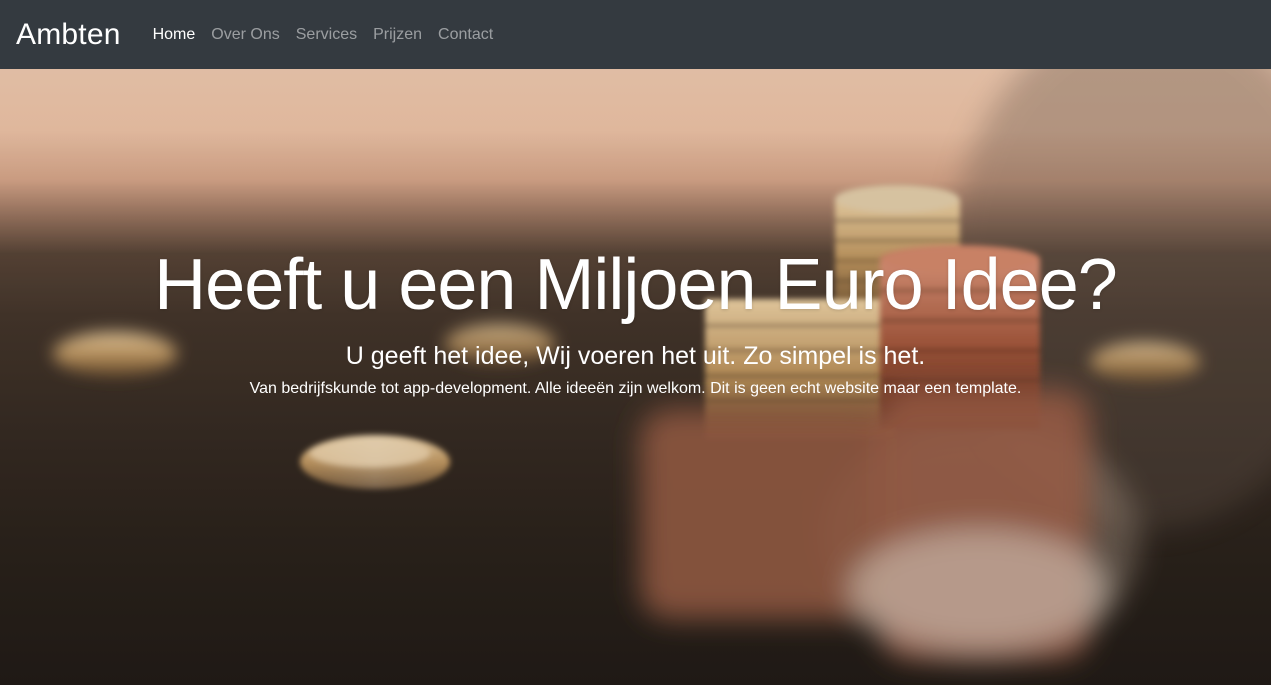 This screenshot has height=685, width=1271. I want to click on nav-item-services: Services, so click(326, 35).